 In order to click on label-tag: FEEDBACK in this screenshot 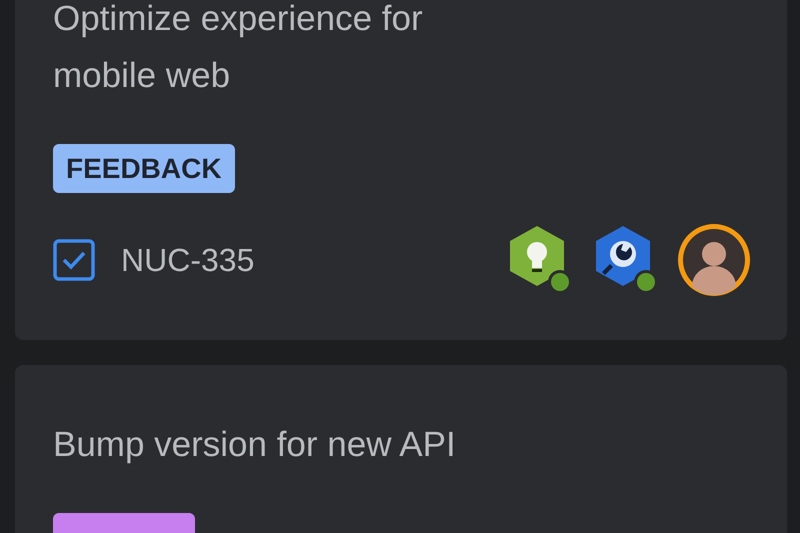, I will do `click(144, 168)`.